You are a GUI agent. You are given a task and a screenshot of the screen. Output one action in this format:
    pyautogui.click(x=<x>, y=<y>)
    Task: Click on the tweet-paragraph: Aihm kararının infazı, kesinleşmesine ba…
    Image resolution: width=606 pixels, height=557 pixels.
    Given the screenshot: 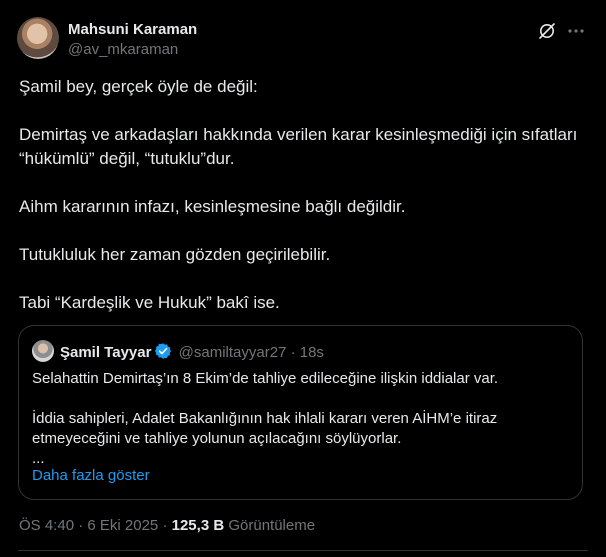 What is the action you would take?
    pyautogui.click(x=212, y=206)
    